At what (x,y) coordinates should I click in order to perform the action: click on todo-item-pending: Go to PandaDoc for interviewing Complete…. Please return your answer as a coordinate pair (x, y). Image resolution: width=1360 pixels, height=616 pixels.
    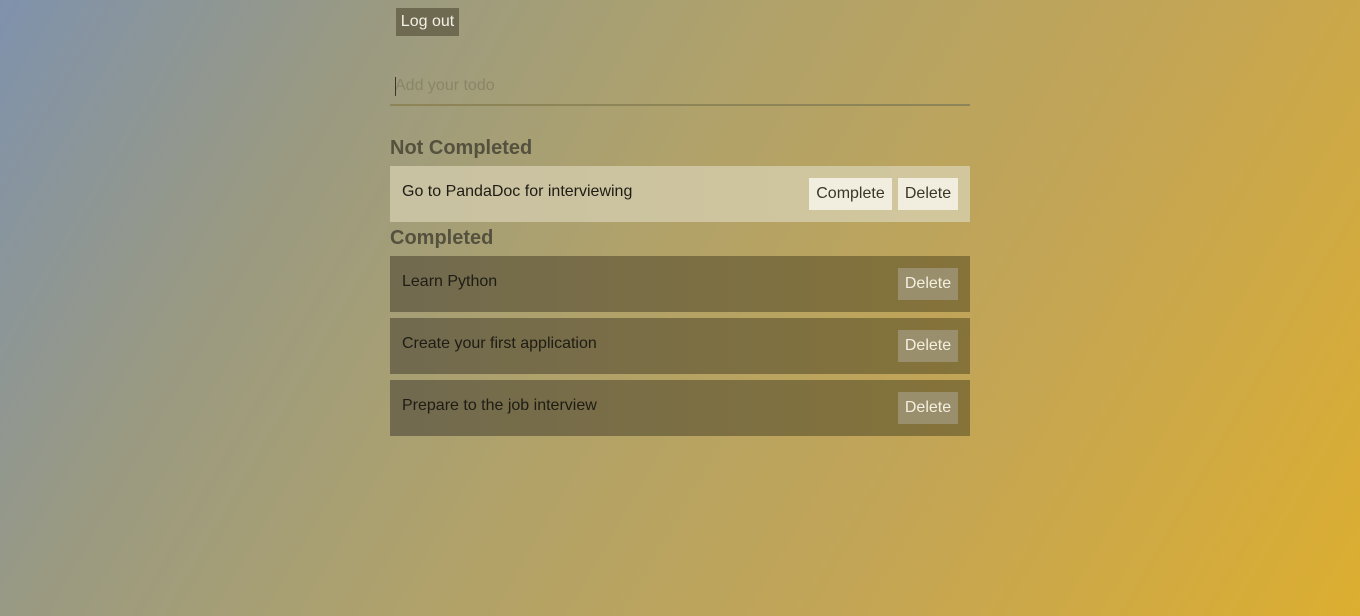
    Looking at the image, I should click on (680, 194).